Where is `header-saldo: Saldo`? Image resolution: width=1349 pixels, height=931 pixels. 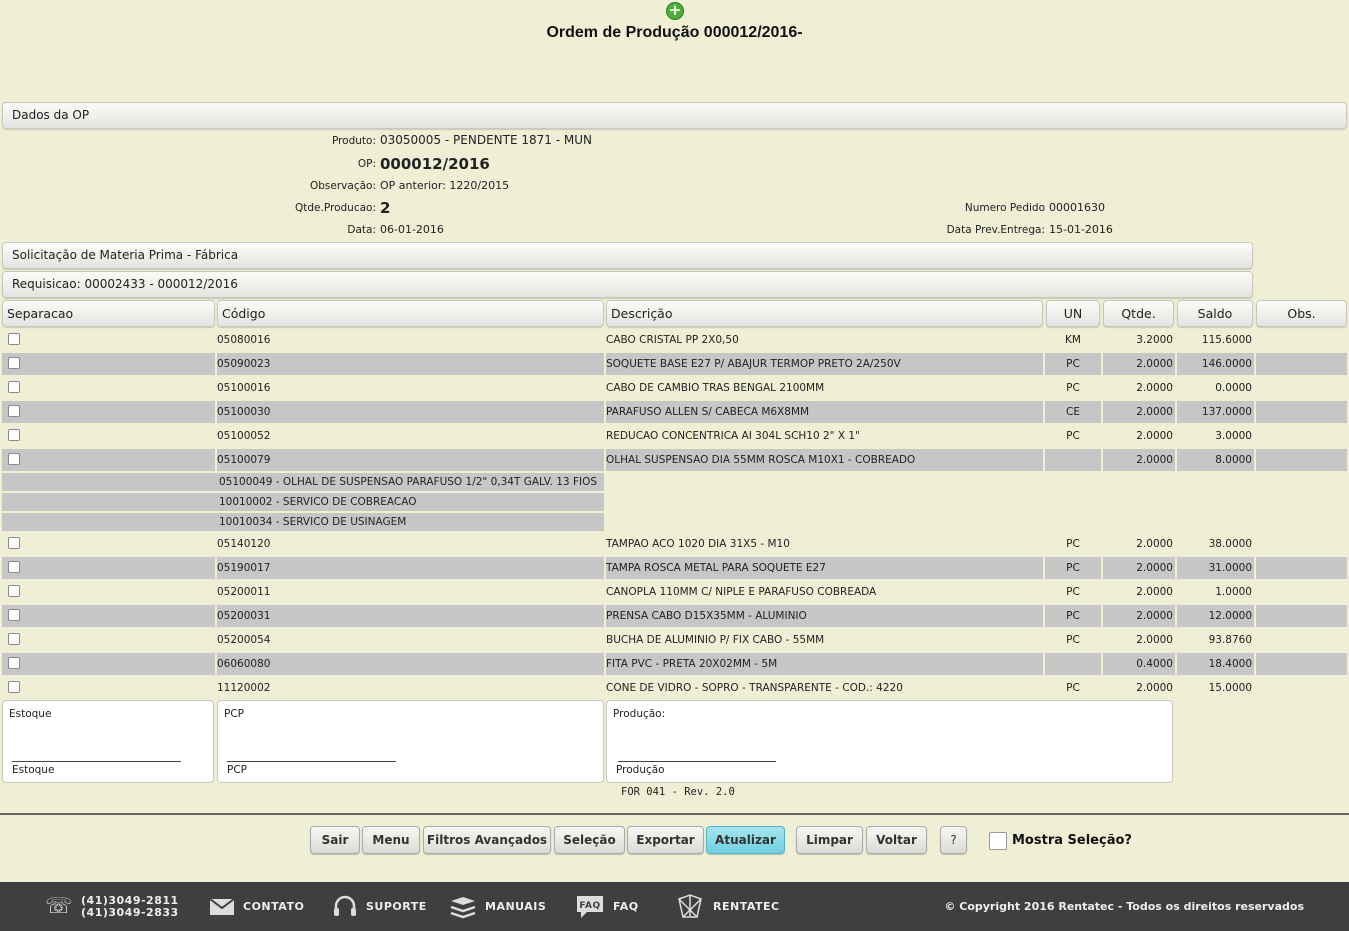
header-saldo: Saldo is located at coordinates (1215, 313).